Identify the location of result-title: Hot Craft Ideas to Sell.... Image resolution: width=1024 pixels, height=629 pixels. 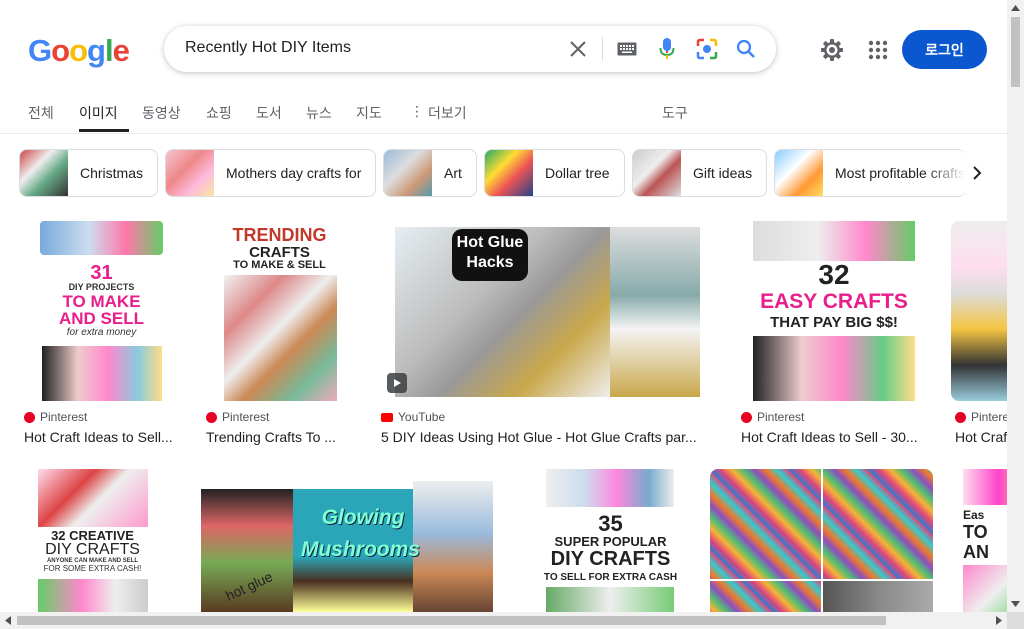
(103, 437).